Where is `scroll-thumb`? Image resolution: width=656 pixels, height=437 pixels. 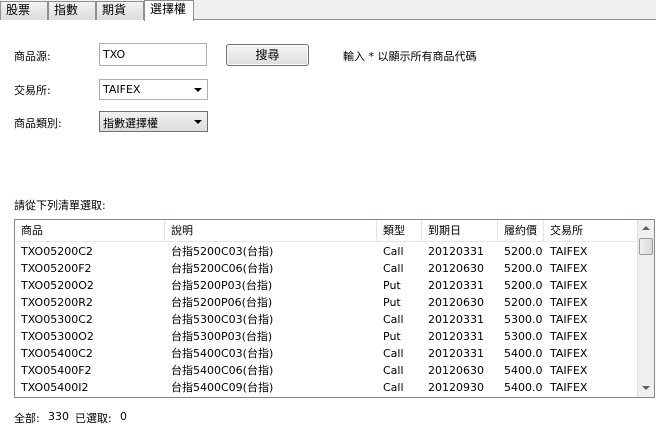 scroll-thumb is located at coordinates (646, 246).